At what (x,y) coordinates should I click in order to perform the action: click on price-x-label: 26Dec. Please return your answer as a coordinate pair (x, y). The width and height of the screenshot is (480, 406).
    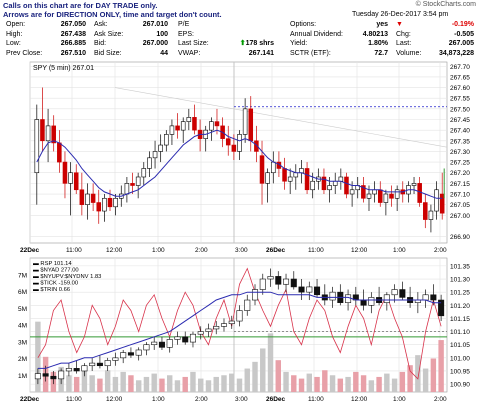
    Looking at the image, I should click on (276, 250).